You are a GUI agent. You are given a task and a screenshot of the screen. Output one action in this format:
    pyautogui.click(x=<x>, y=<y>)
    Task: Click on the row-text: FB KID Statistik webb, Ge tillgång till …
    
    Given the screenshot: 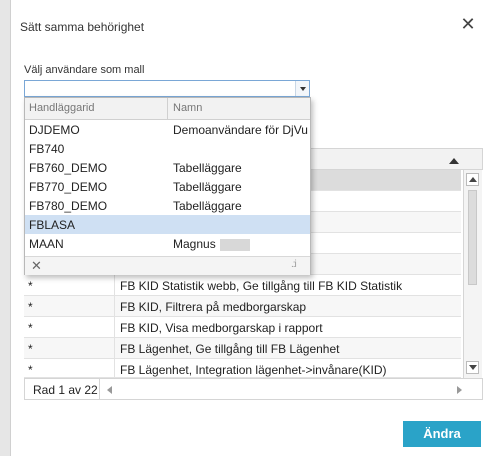 What is the action you would take?
    pyautogui.click(x=261, y=286)
    